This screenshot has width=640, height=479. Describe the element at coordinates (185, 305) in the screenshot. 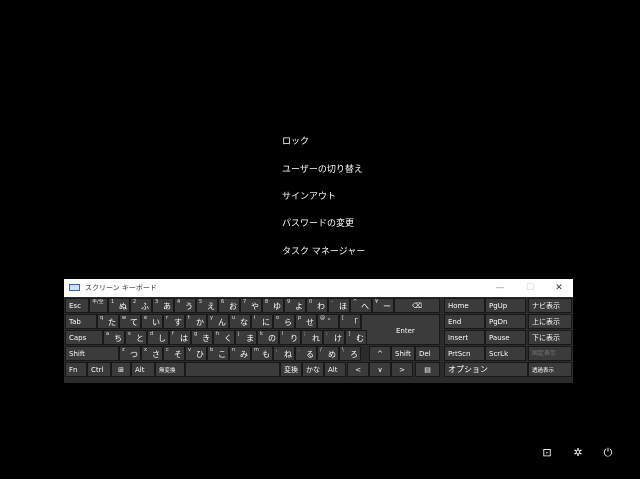

I see `key-4: 4う` at that location.